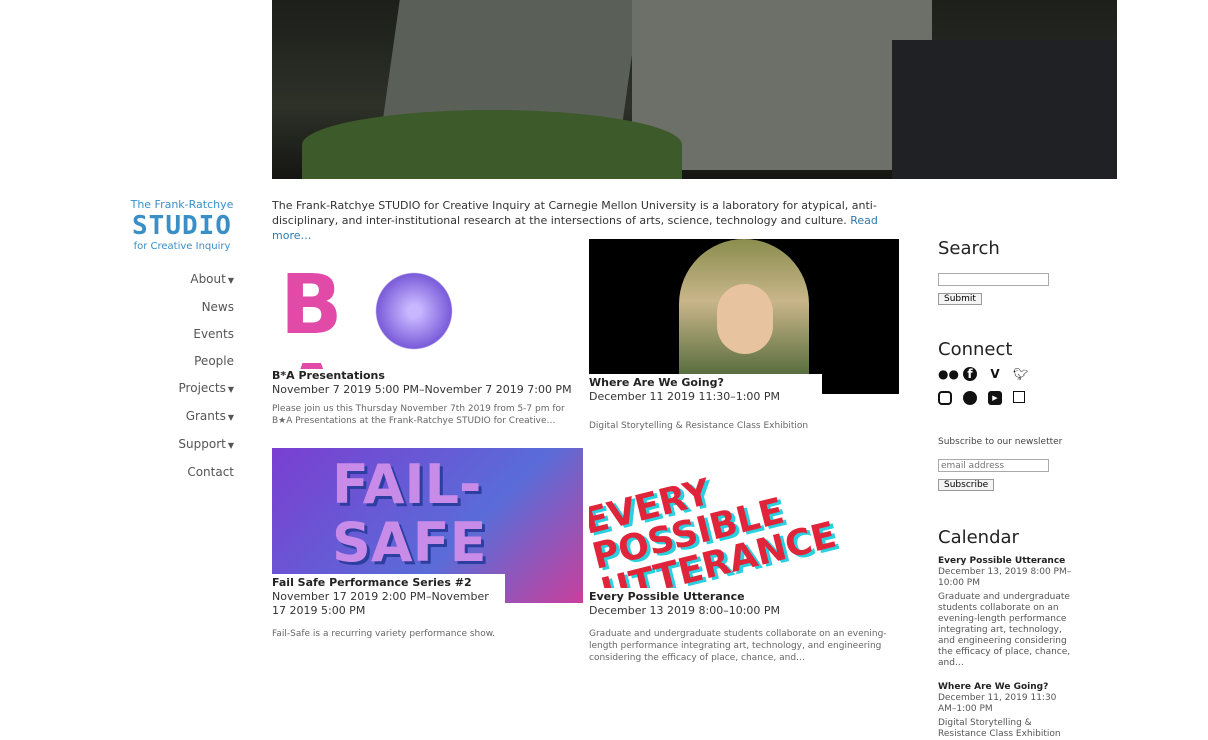  I want to click on subscribe-button: Subscribe, so click(966, 485).